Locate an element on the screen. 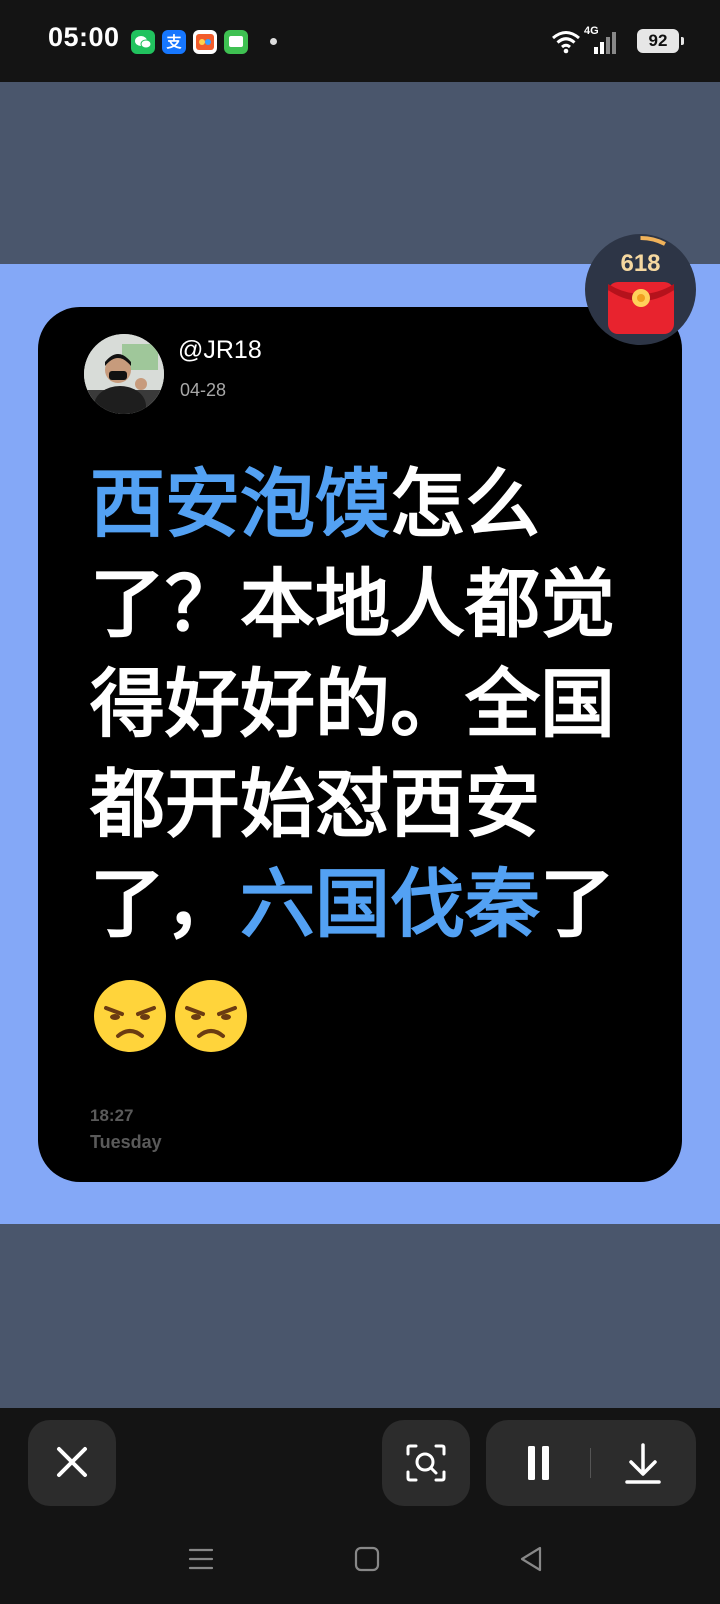 Image resolution: width=720 pixels, height=1604 pixels. image-search-button is located at coordinates (426, 1463).